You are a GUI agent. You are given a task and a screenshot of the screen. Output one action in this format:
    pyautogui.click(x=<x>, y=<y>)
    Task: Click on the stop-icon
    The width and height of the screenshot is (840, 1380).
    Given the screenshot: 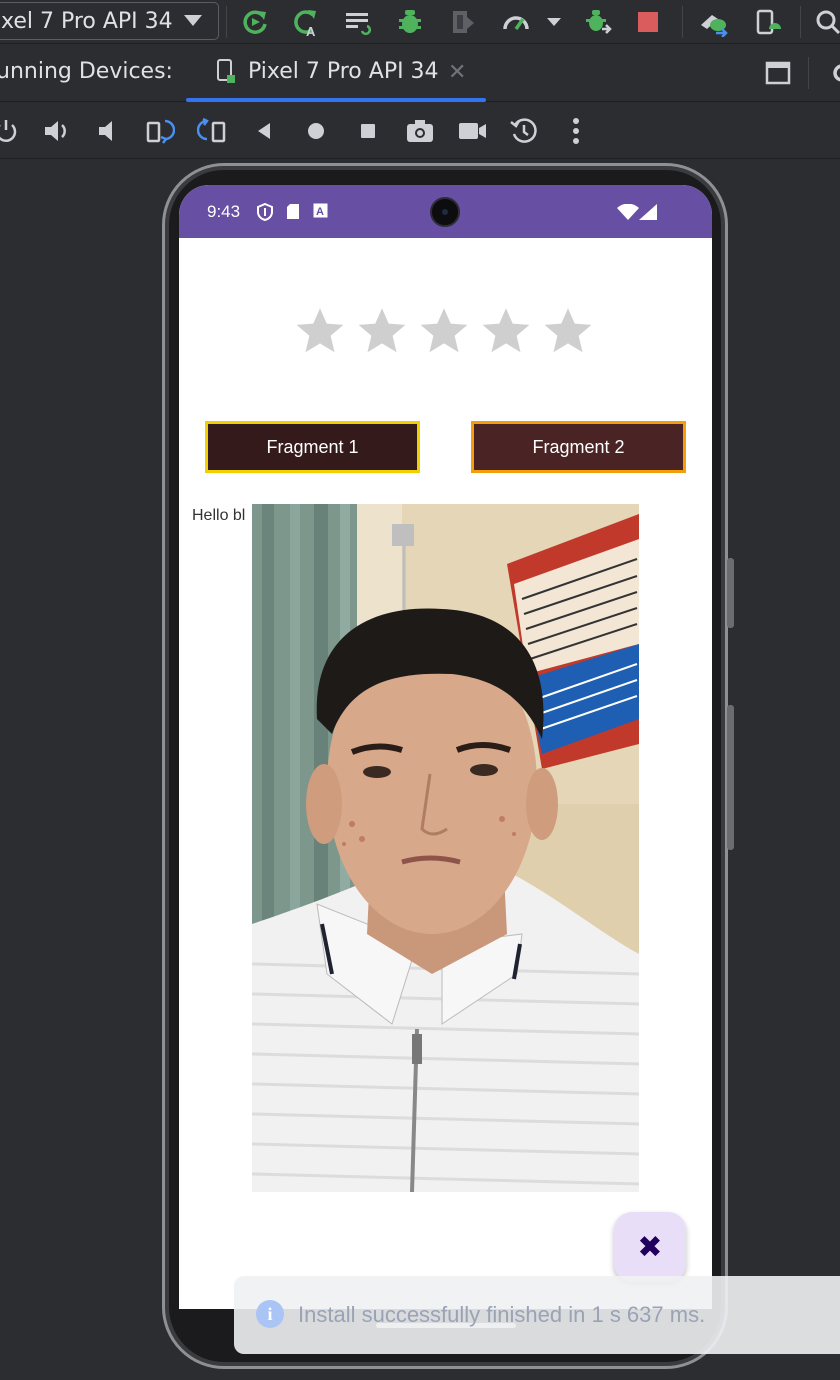 What is the action you would take?
    pyautogui.click(x=648, y=22)
    